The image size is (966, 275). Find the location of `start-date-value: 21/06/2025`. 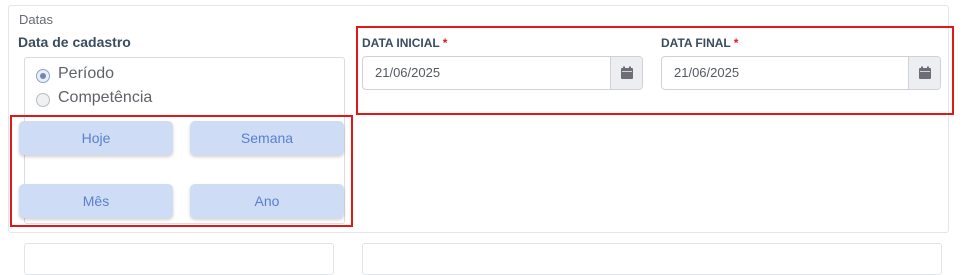

start-date-value: 21/06/2025 is located at coordinates (486, 73).